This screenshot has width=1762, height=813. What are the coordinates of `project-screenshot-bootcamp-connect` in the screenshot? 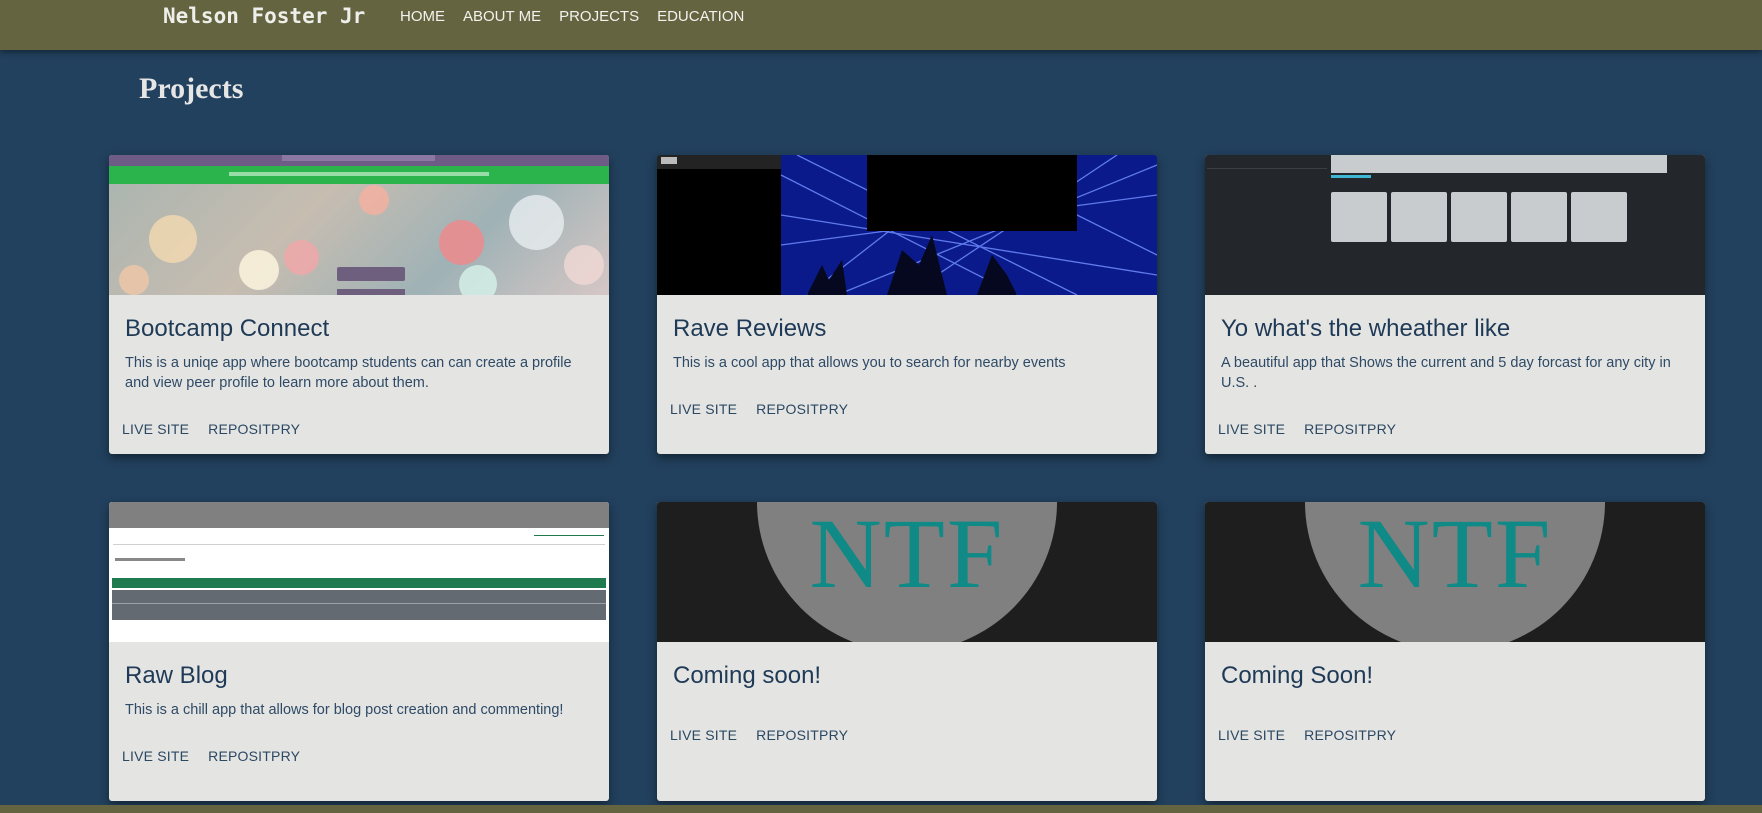 It's located at (359, 225).